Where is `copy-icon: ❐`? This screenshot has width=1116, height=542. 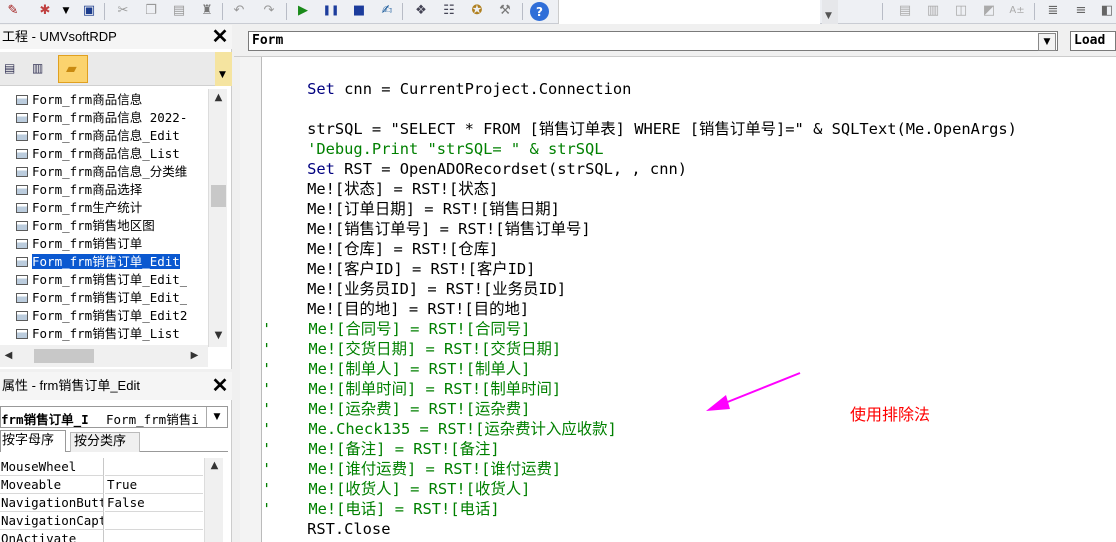
copy-icon: ❐ is located at coordinates (151, 11).